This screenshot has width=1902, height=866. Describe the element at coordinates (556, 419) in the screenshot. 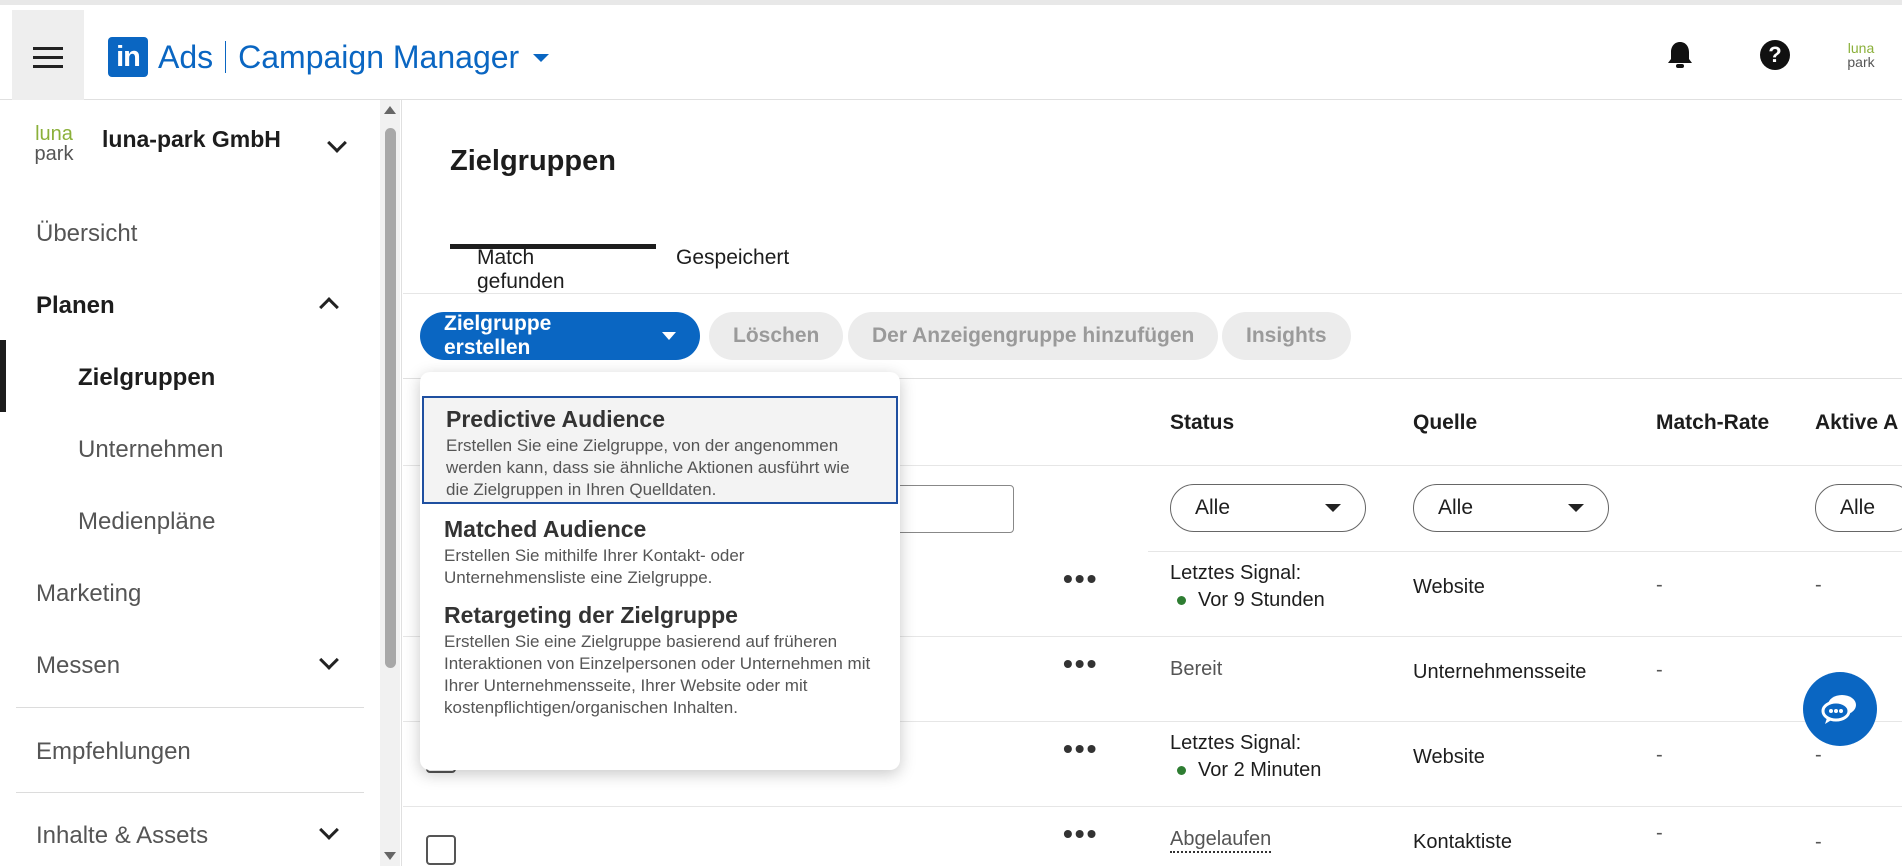

I see `menu-item-title: Predictive Audience` at that location.